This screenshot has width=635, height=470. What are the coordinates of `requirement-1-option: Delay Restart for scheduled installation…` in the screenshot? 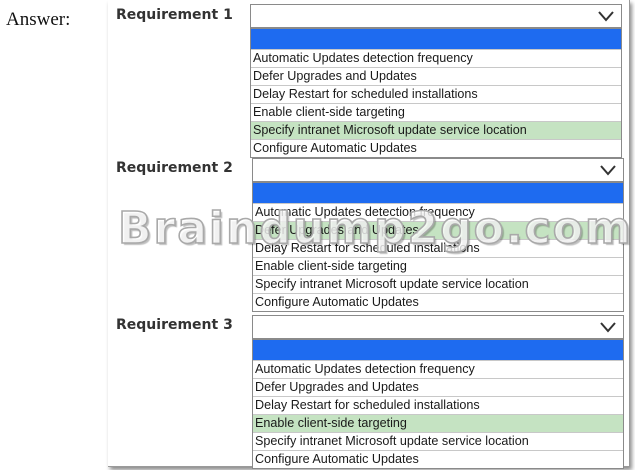 It's located at (436, 94).